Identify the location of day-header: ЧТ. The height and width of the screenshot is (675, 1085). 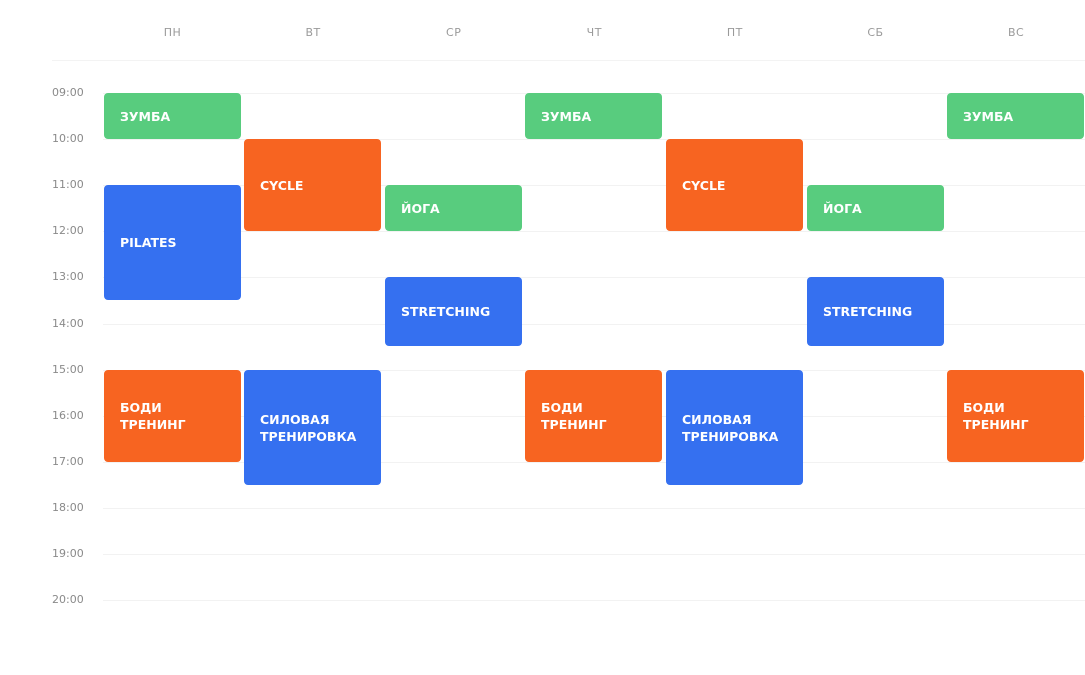
(594, 32).